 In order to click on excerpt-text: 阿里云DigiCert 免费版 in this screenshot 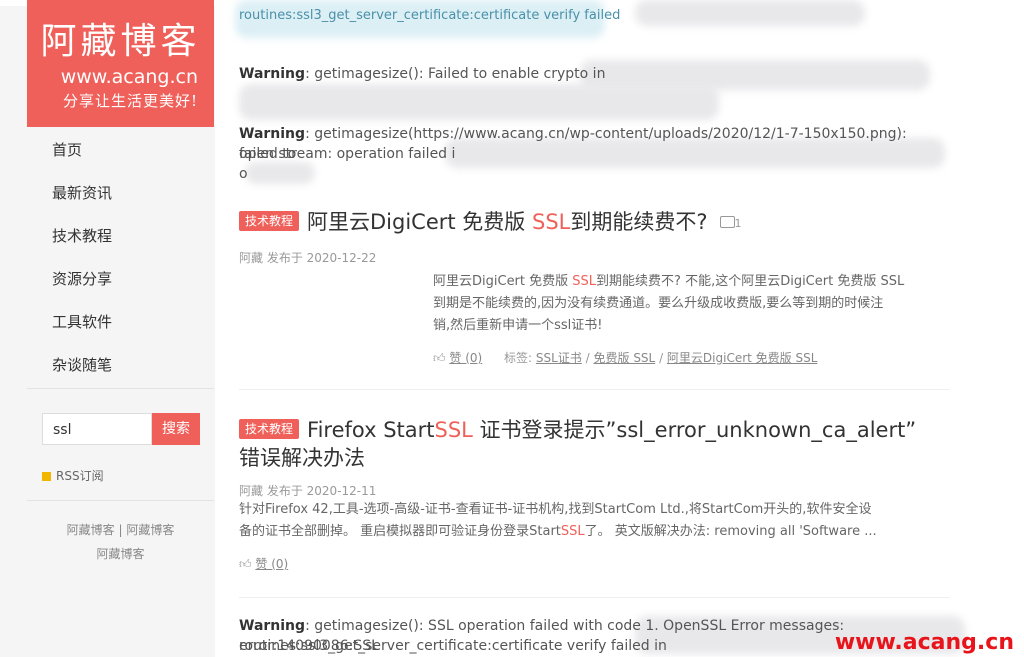, I will do `click(503, 281)`.